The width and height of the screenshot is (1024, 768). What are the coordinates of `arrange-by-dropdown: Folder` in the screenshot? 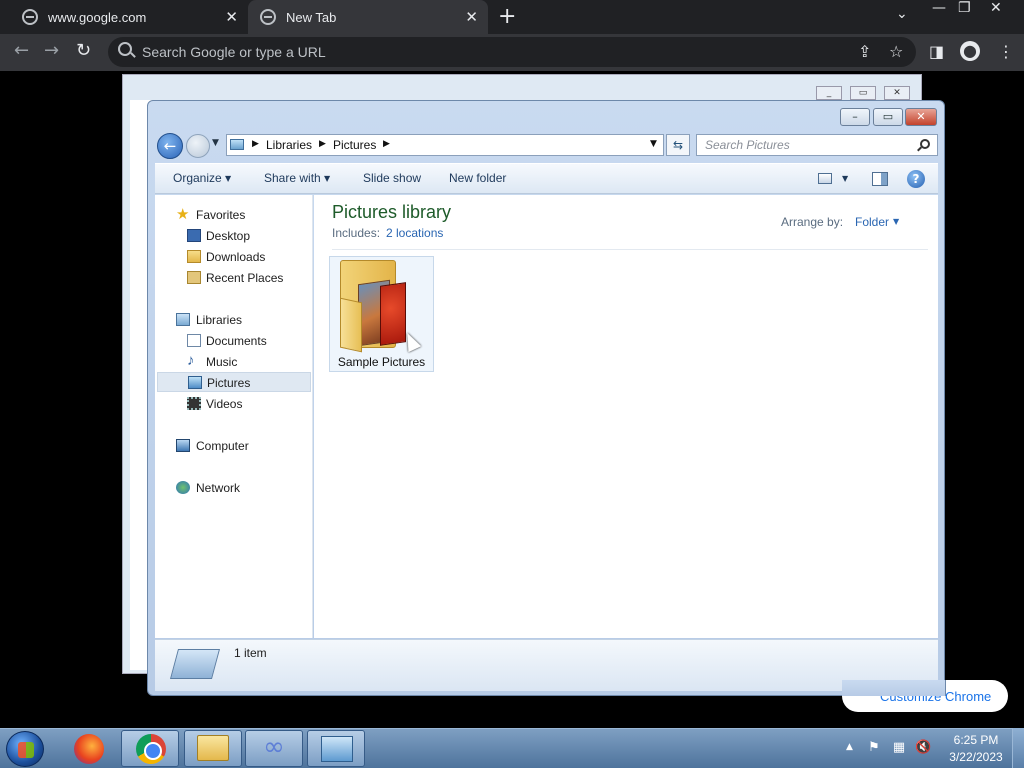 It's located at (872, 222).